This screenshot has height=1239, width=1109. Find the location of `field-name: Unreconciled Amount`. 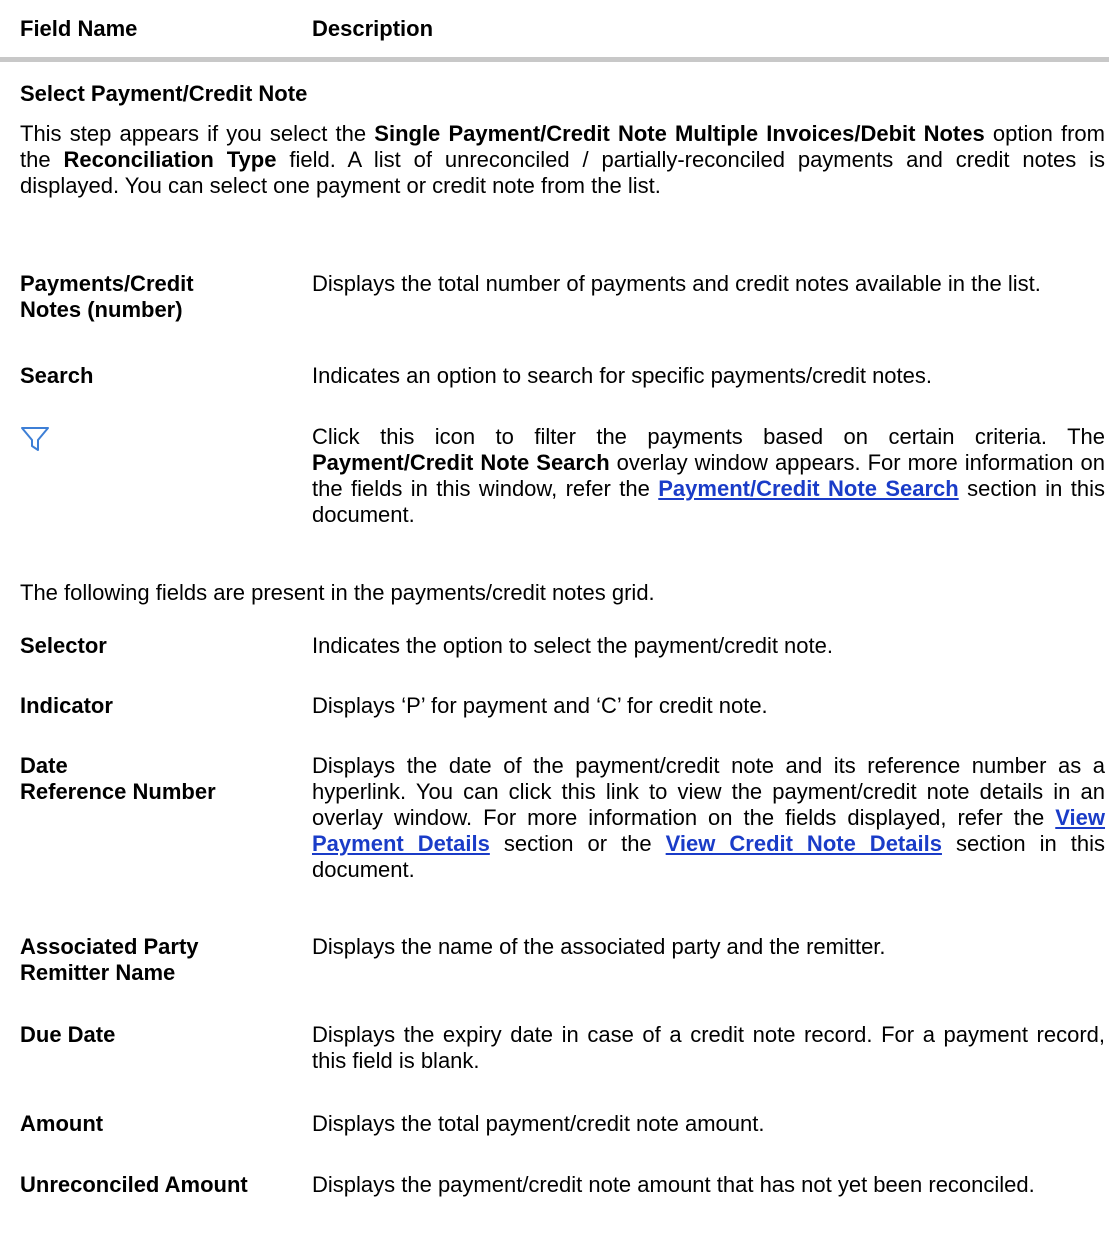

field-name: Unreconciled Amount is located at coordinates (134, 1184).